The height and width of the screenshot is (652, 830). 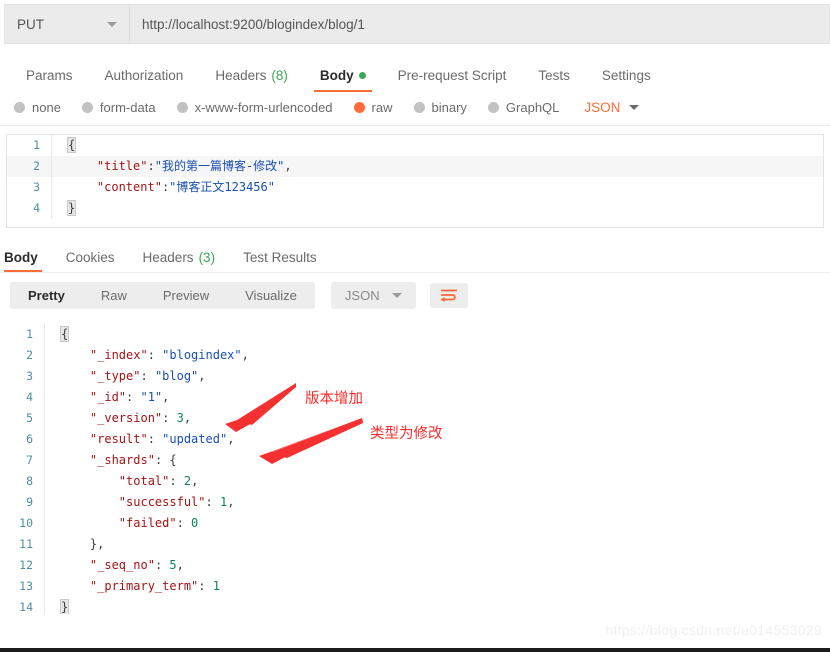 I want to click on tab-authorization: Authorization, so click(x=144, y=80).